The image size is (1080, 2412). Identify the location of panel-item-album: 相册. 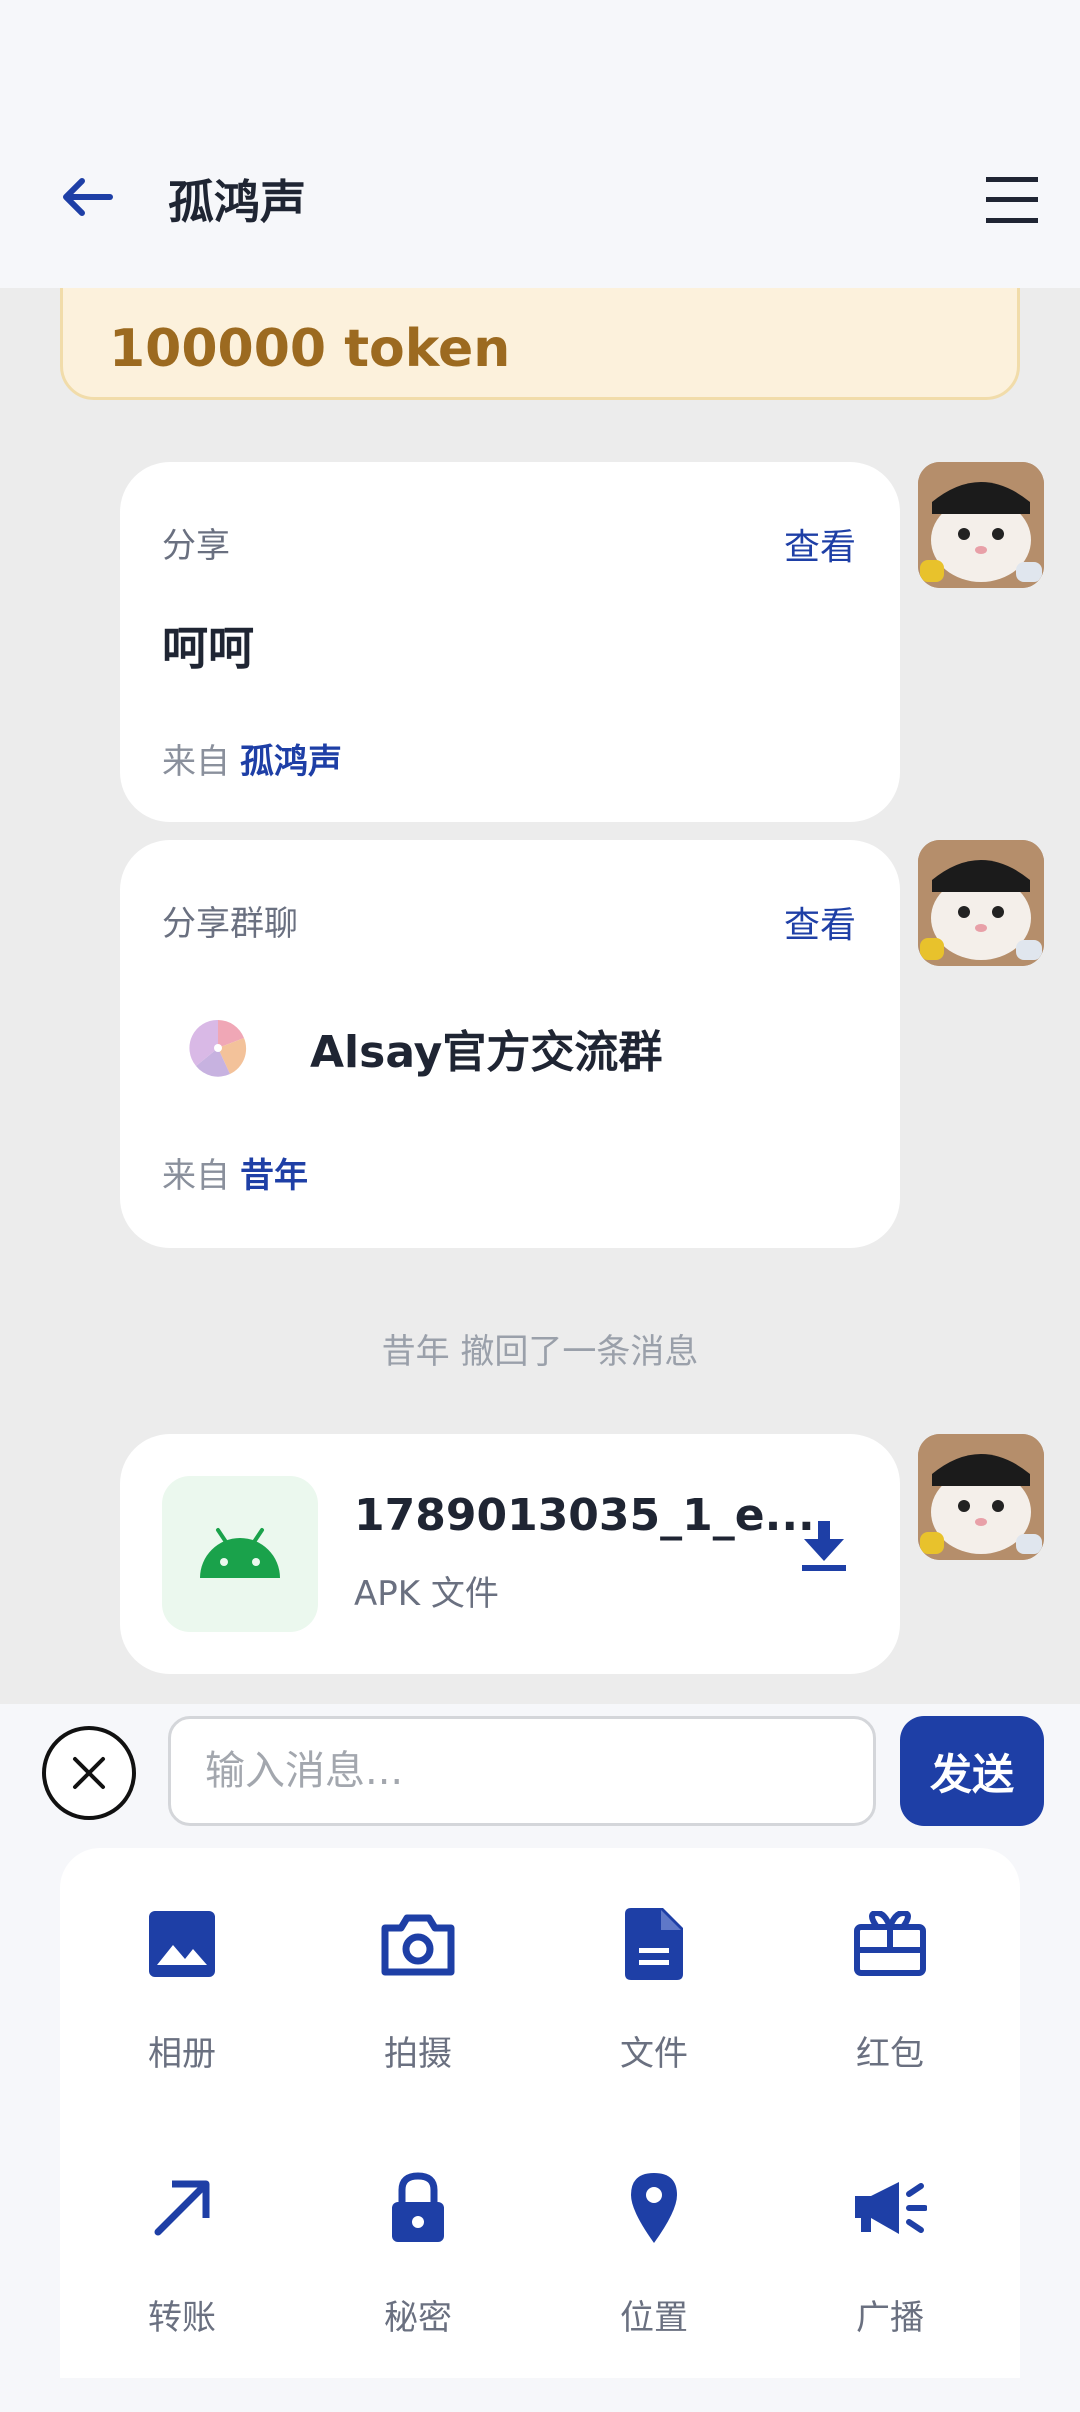
(182, 1968).